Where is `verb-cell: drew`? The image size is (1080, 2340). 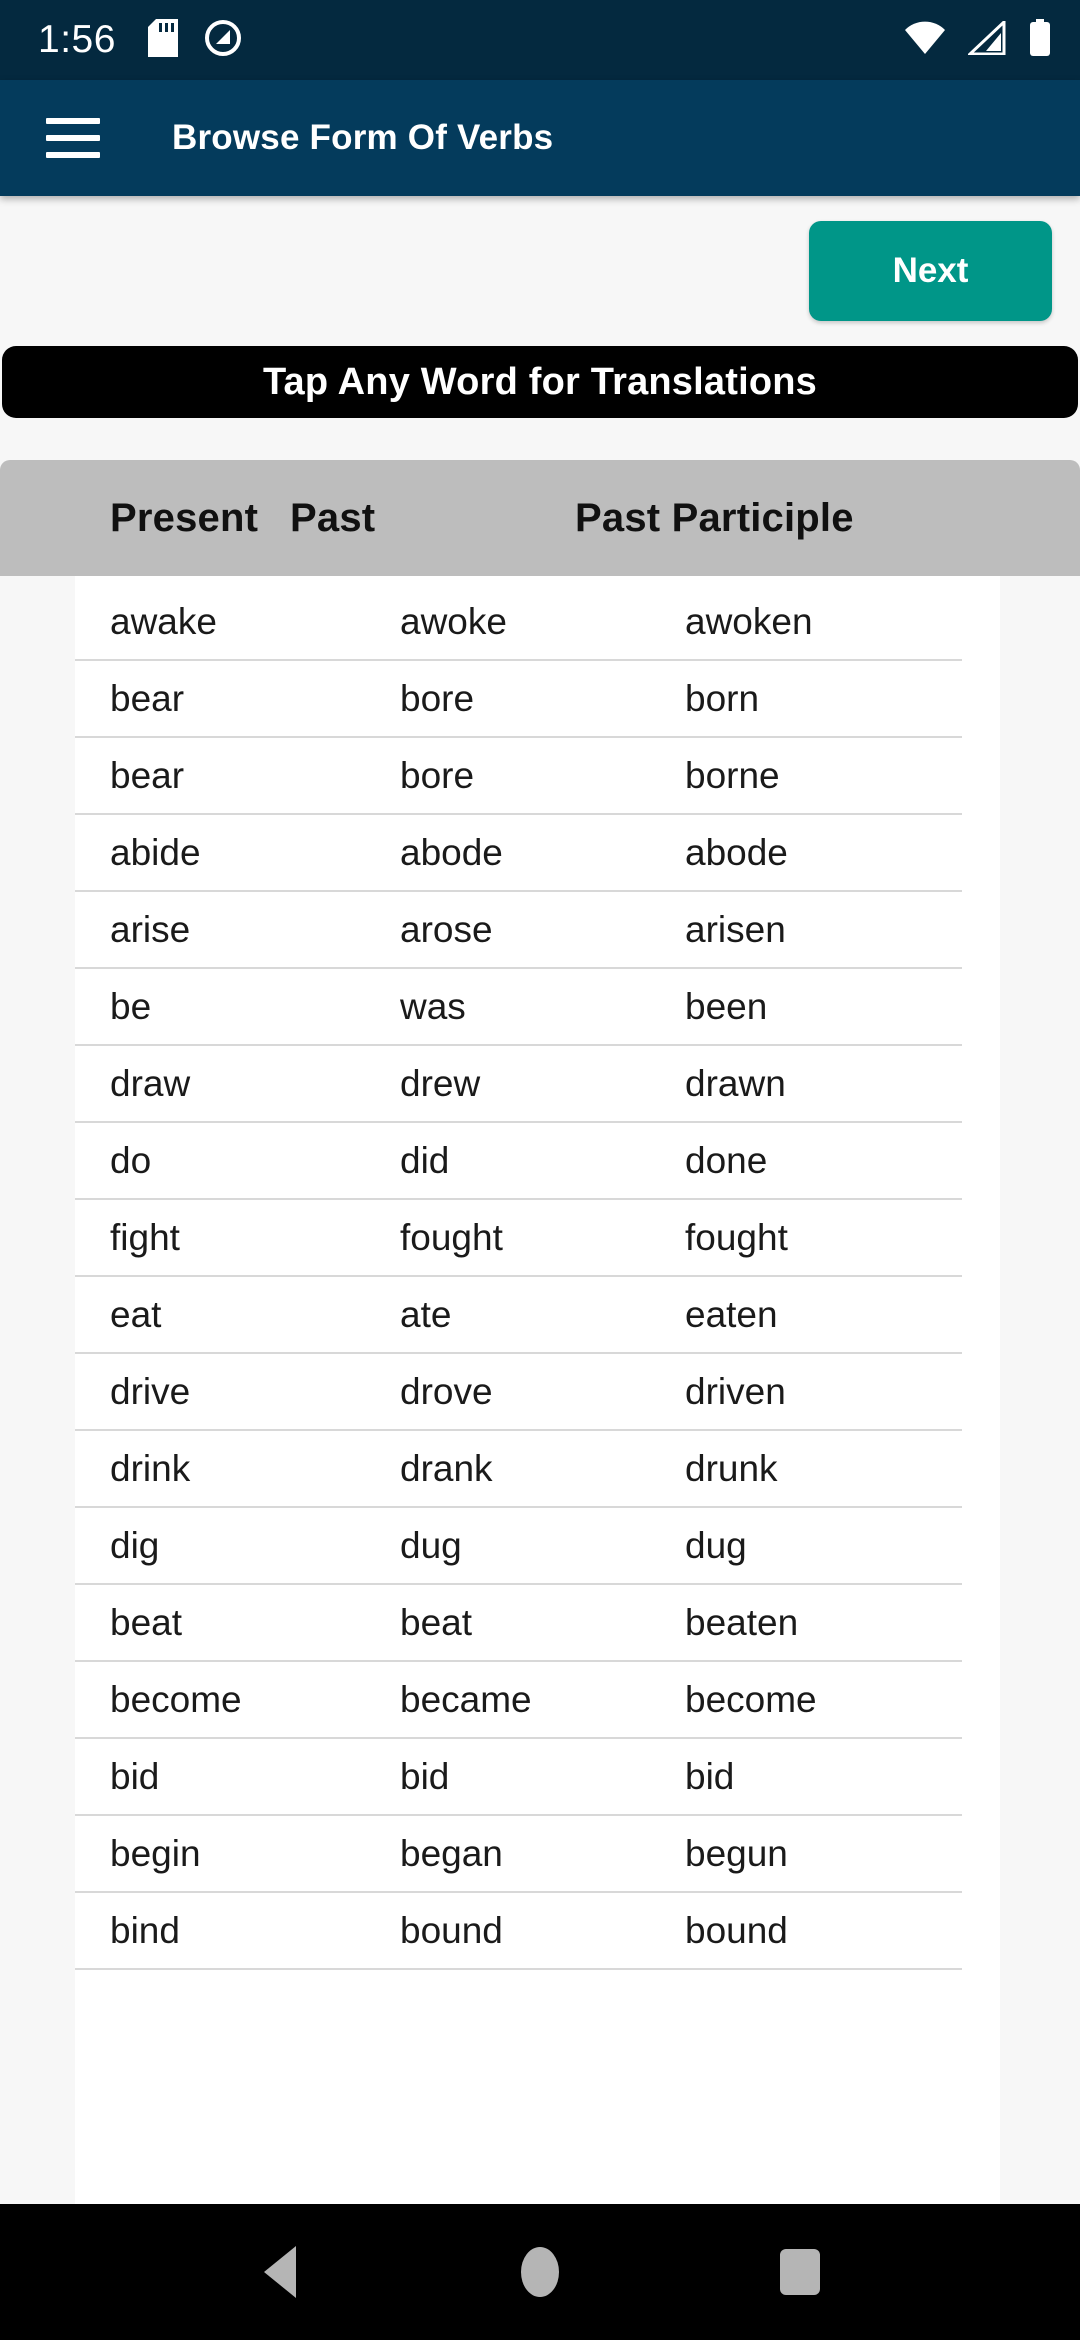 verb-cell: drew is located at coordinates (542, 1084).